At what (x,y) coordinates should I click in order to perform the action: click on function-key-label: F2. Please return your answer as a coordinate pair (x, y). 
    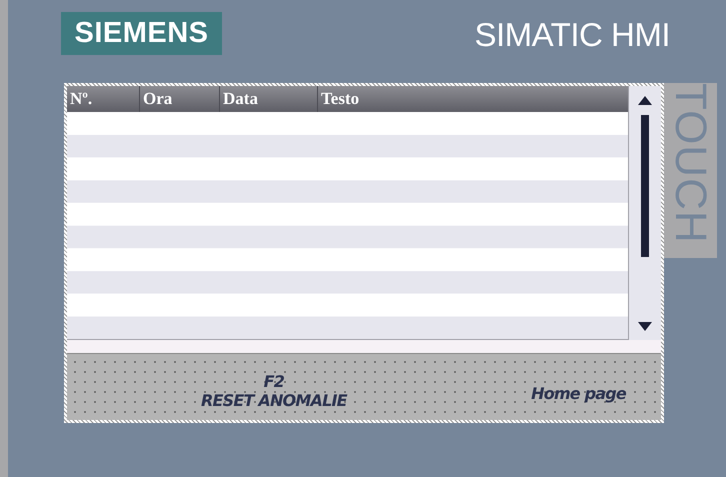
    Looking at the image, I should click on (274, 381).